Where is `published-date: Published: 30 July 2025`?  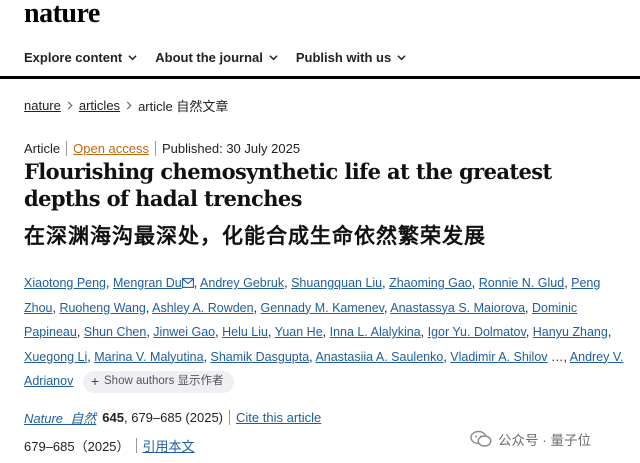 published-date: Published: 30 July 2025 is located at coordinates (231, 148).